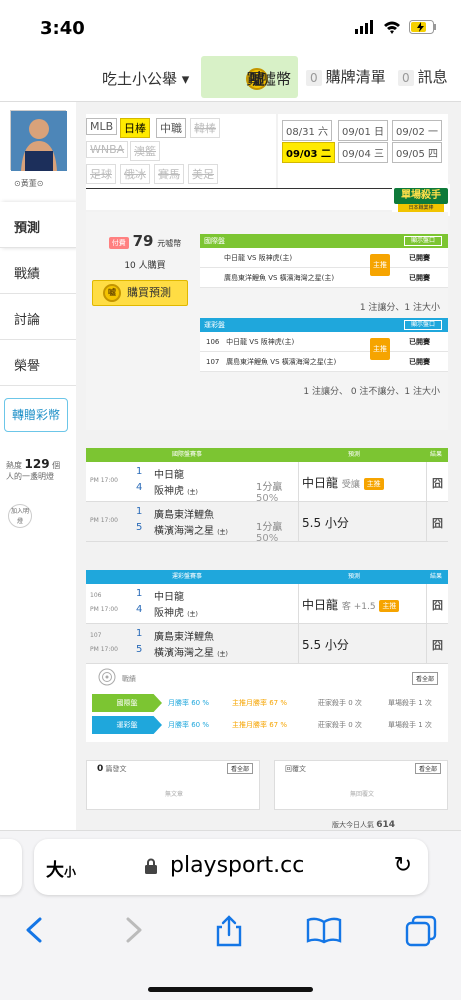 This screenshot has height=1000, width=461. I want to click on avatar, so click(38, 140).